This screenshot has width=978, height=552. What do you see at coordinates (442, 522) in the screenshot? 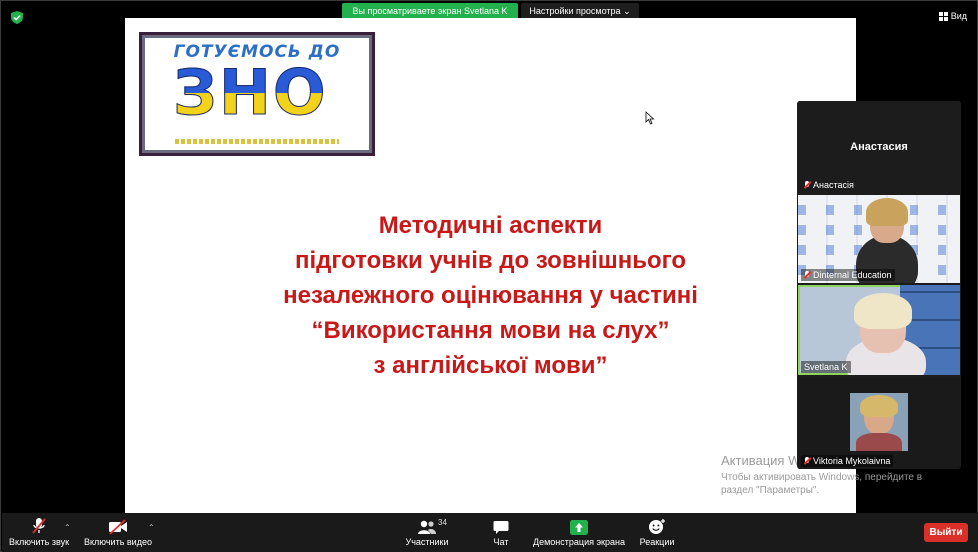
I see `participants-count: 34` at bounding box center [442, 522].